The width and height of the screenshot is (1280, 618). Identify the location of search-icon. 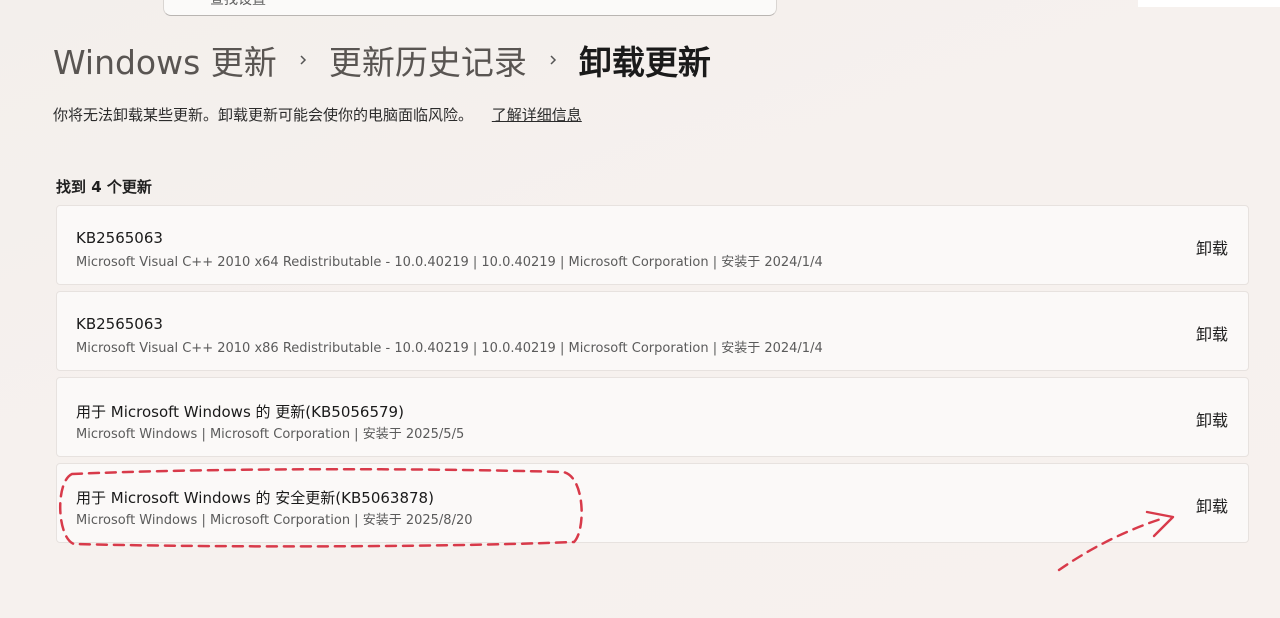
(183, 0).